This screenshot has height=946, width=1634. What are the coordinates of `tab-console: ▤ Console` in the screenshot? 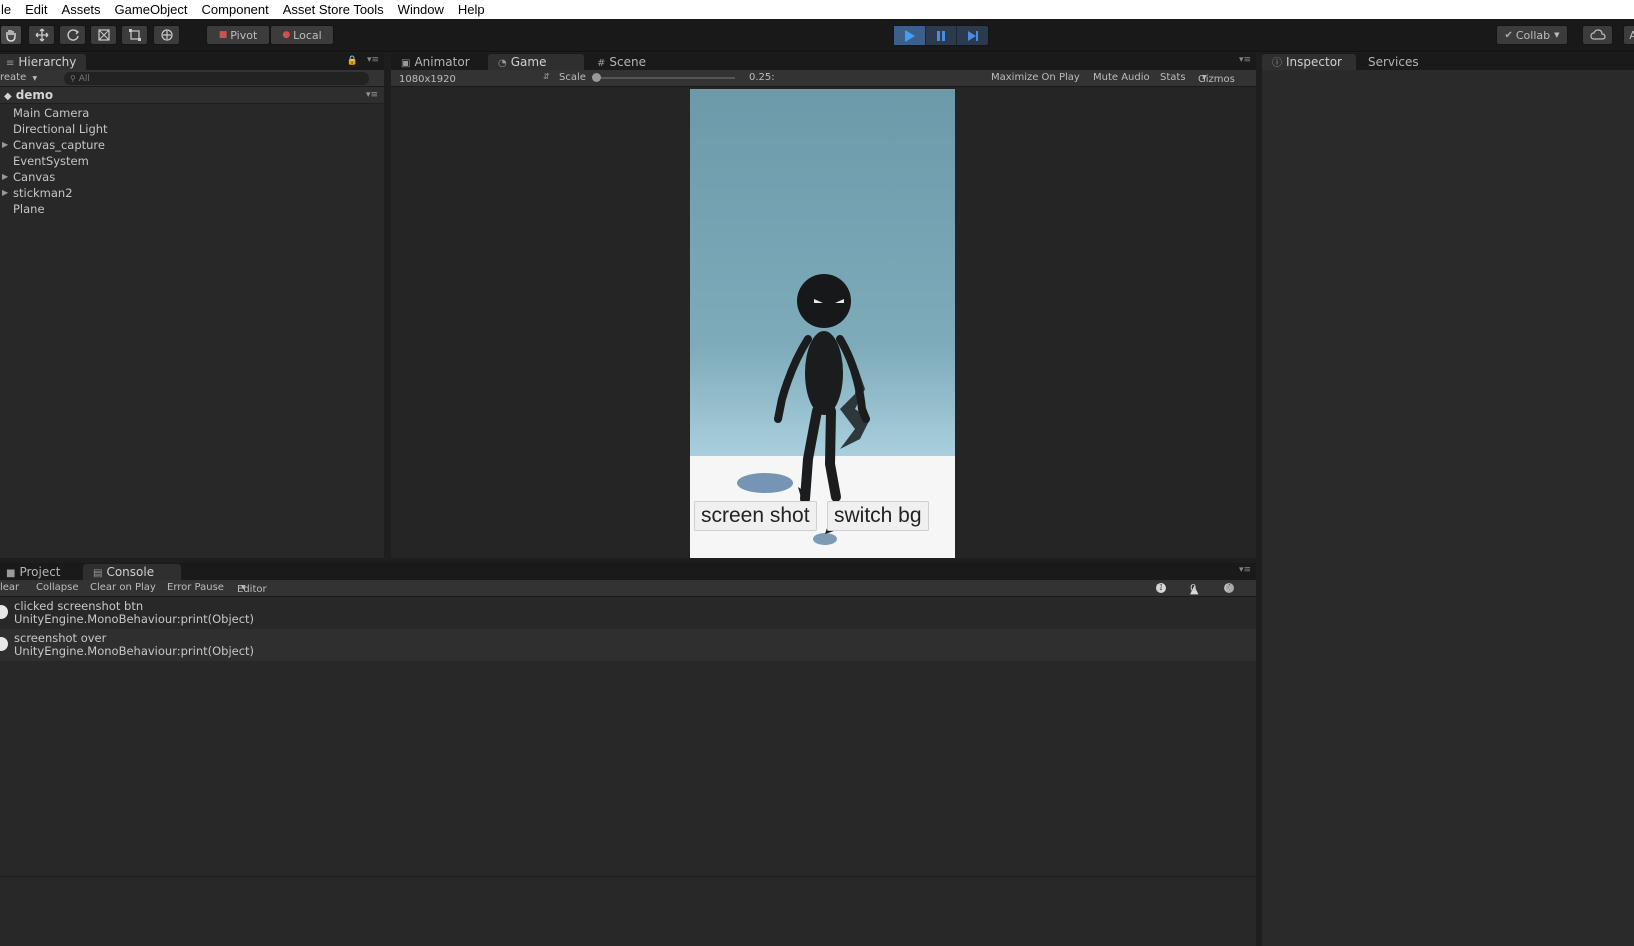 It's located at (132, 572).